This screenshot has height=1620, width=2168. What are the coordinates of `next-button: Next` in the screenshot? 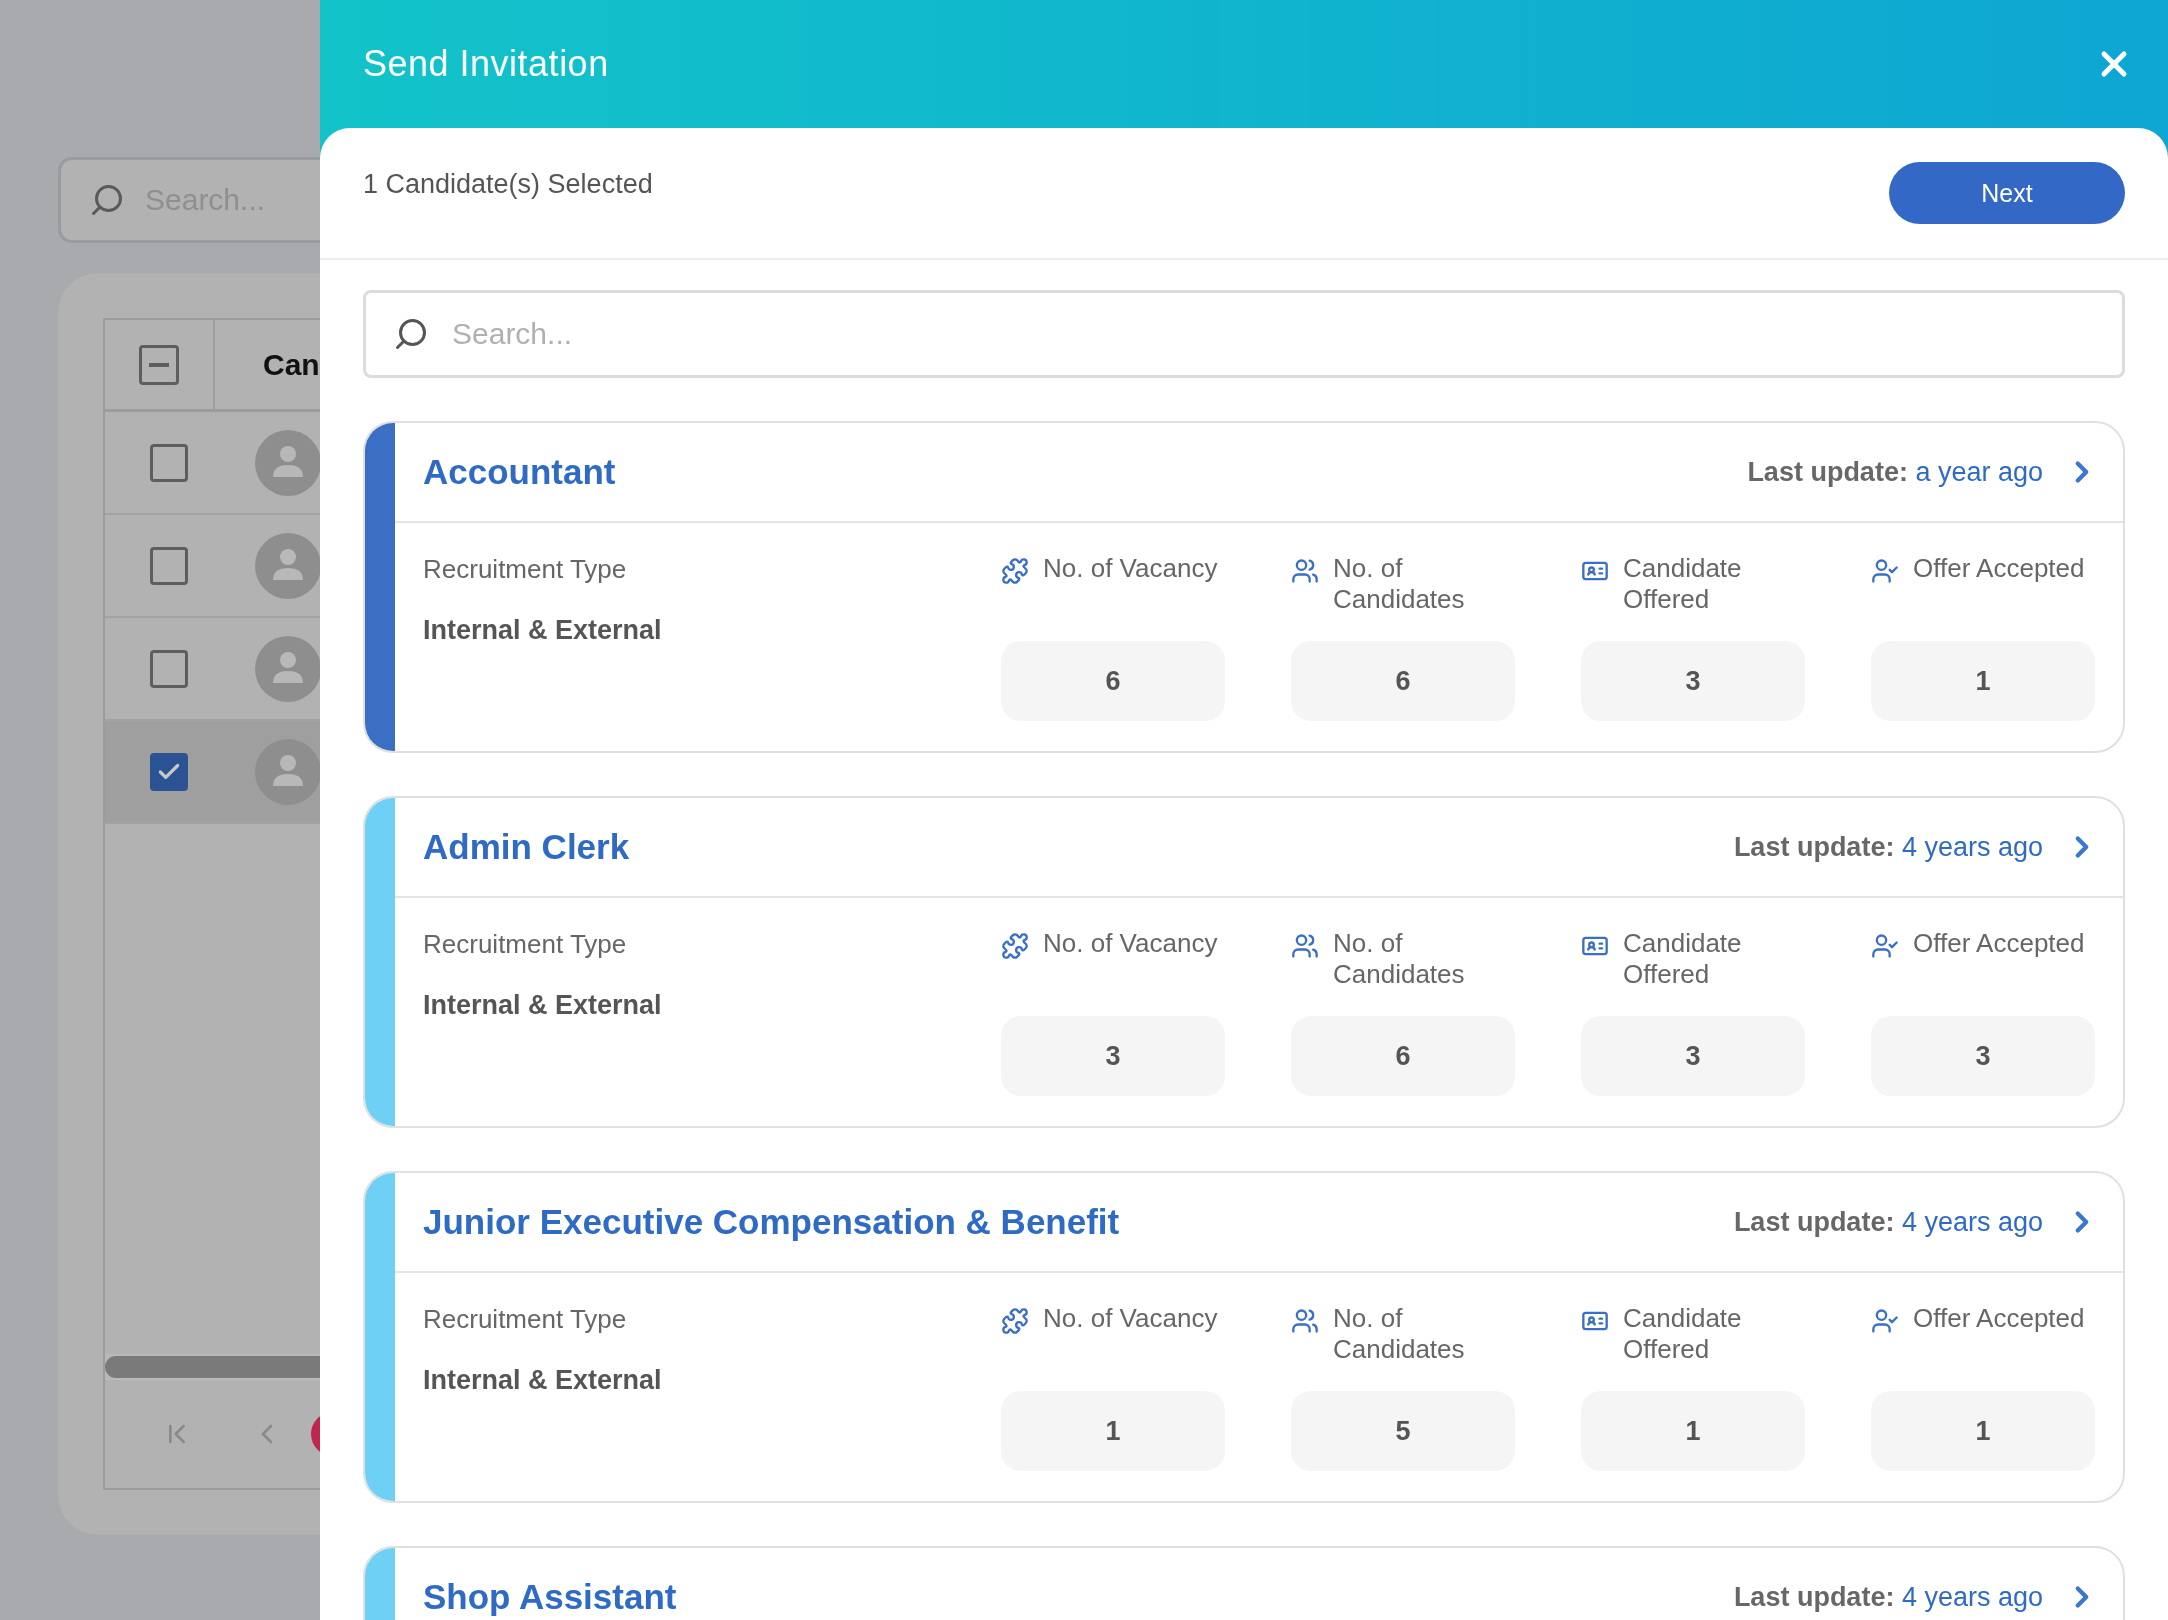 It's located at (2007, 193).